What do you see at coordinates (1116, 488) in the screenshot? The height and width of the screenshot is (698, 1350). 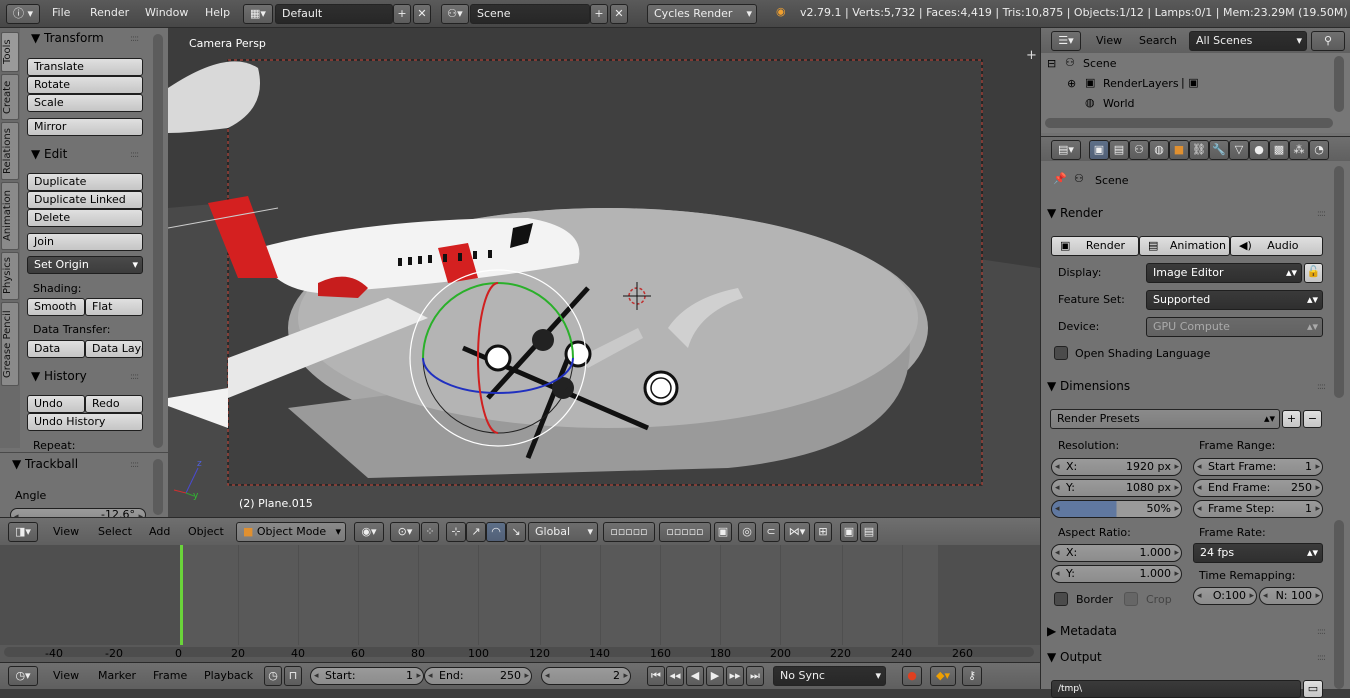 I see `resolution-y-field: Y: 1080 px` at bounding box center [1116, 488].